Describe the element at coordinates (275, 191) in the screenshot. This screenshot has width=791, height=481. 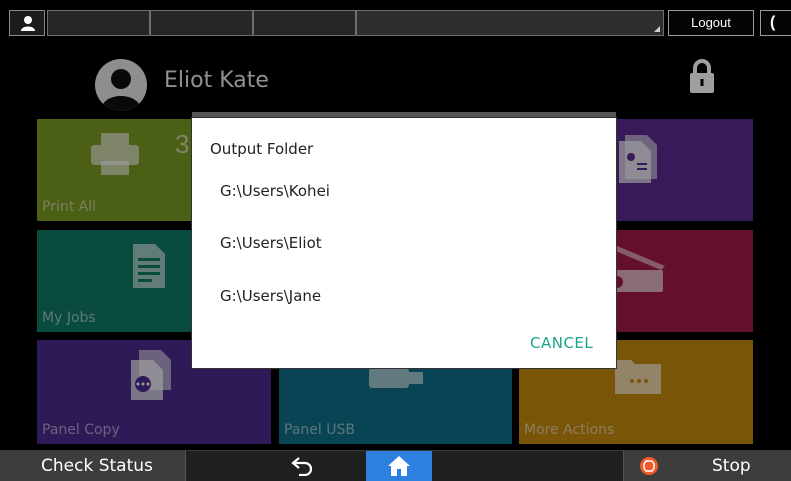
I see `folder-option-label: G:\Users\Kohei` at that location.